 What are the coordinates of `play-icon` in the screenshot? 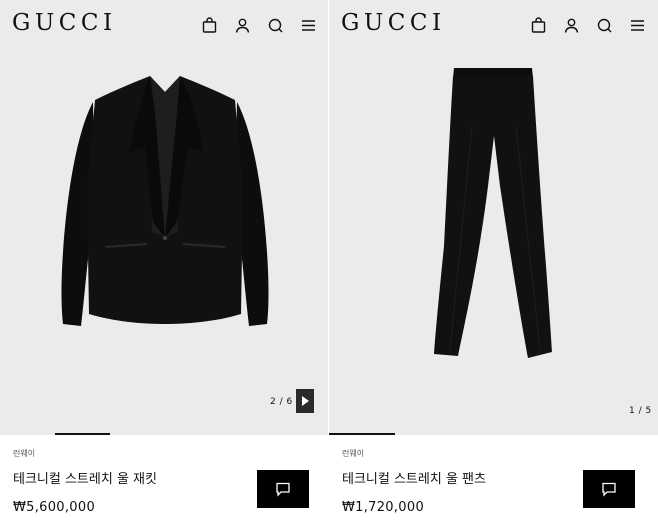 It's located at (305, 401).